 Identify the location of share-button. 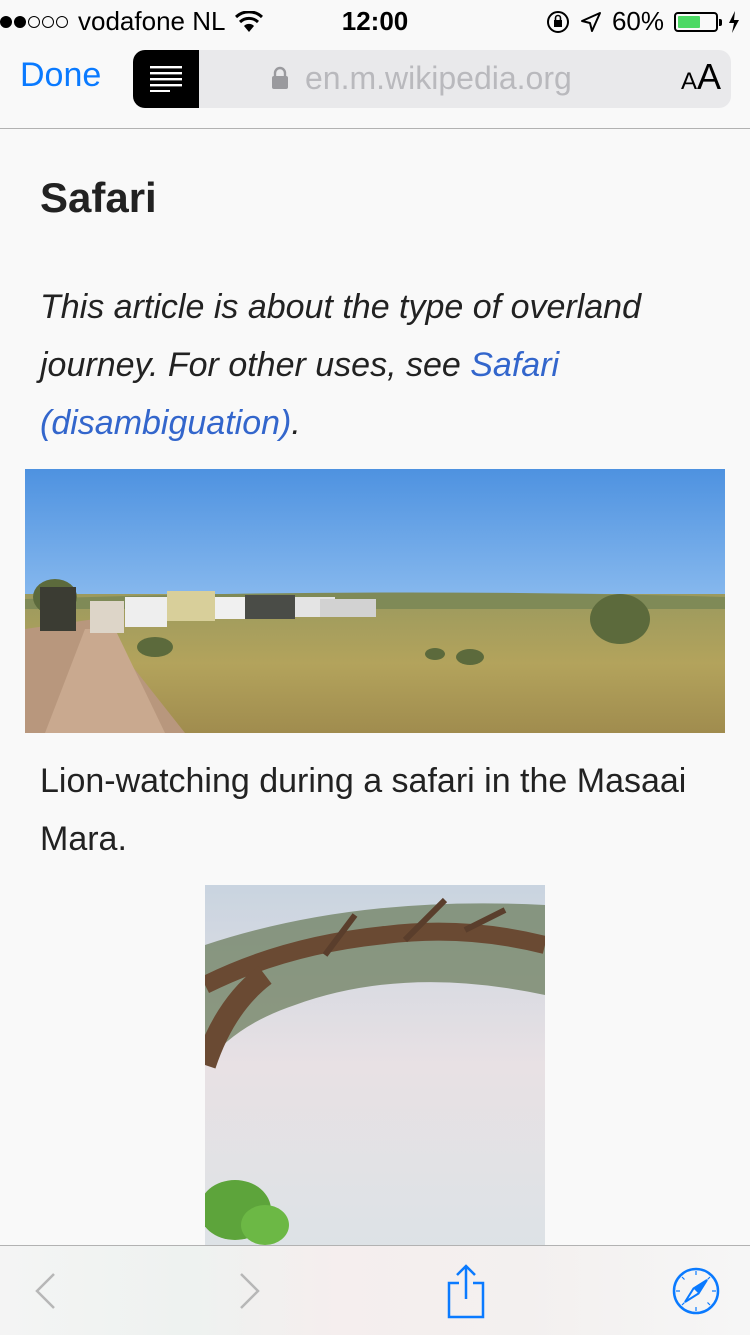
(466, 1290).